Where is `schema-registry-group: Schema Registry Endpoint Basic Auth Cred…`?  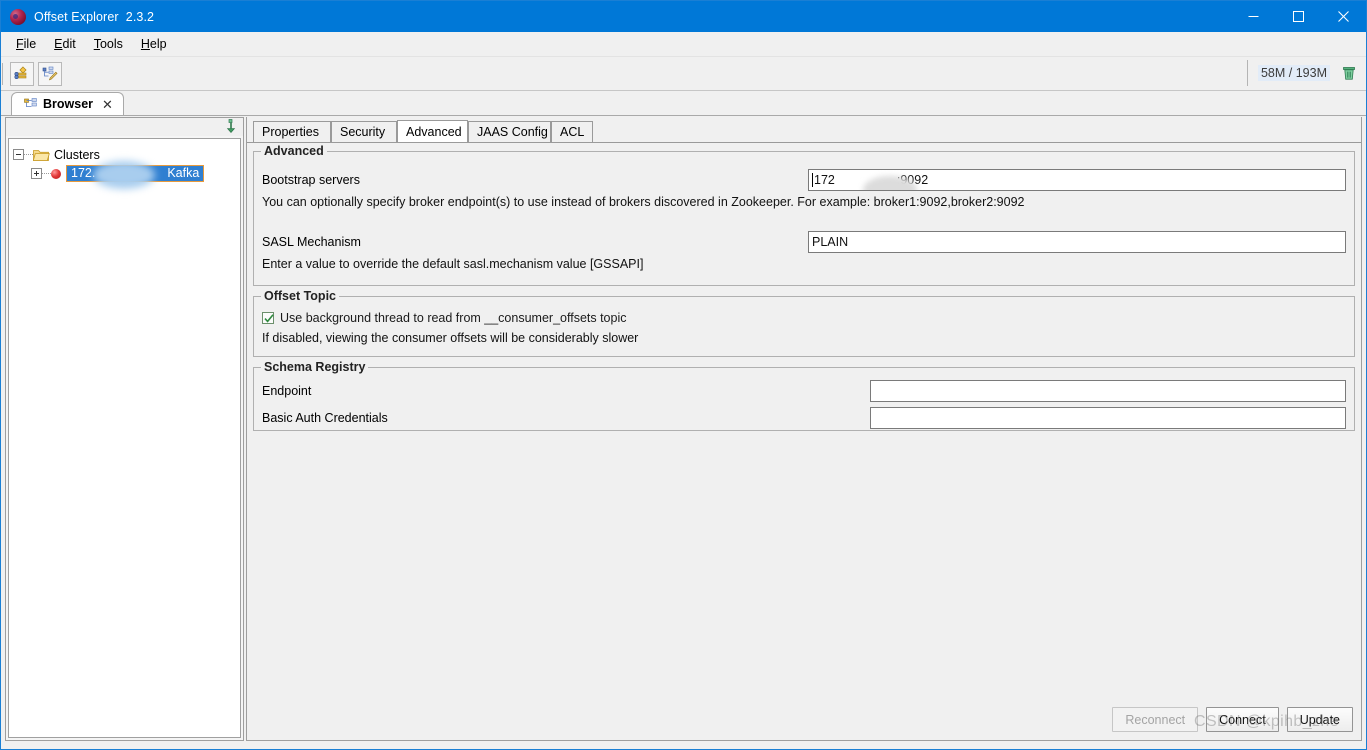
schema-registry-group: Schema Registry Endpoint Basic Auth Cred… is located at coordinates (804, 395).